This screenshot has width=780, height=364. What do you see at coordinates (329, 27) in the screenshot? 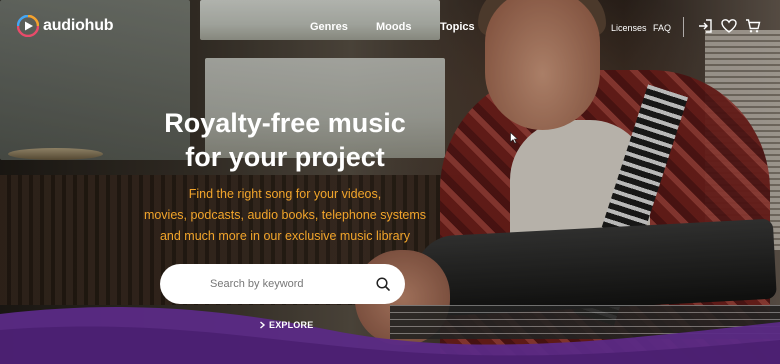
I see `nav-genres: Genres` at bounding box center [329, 27].